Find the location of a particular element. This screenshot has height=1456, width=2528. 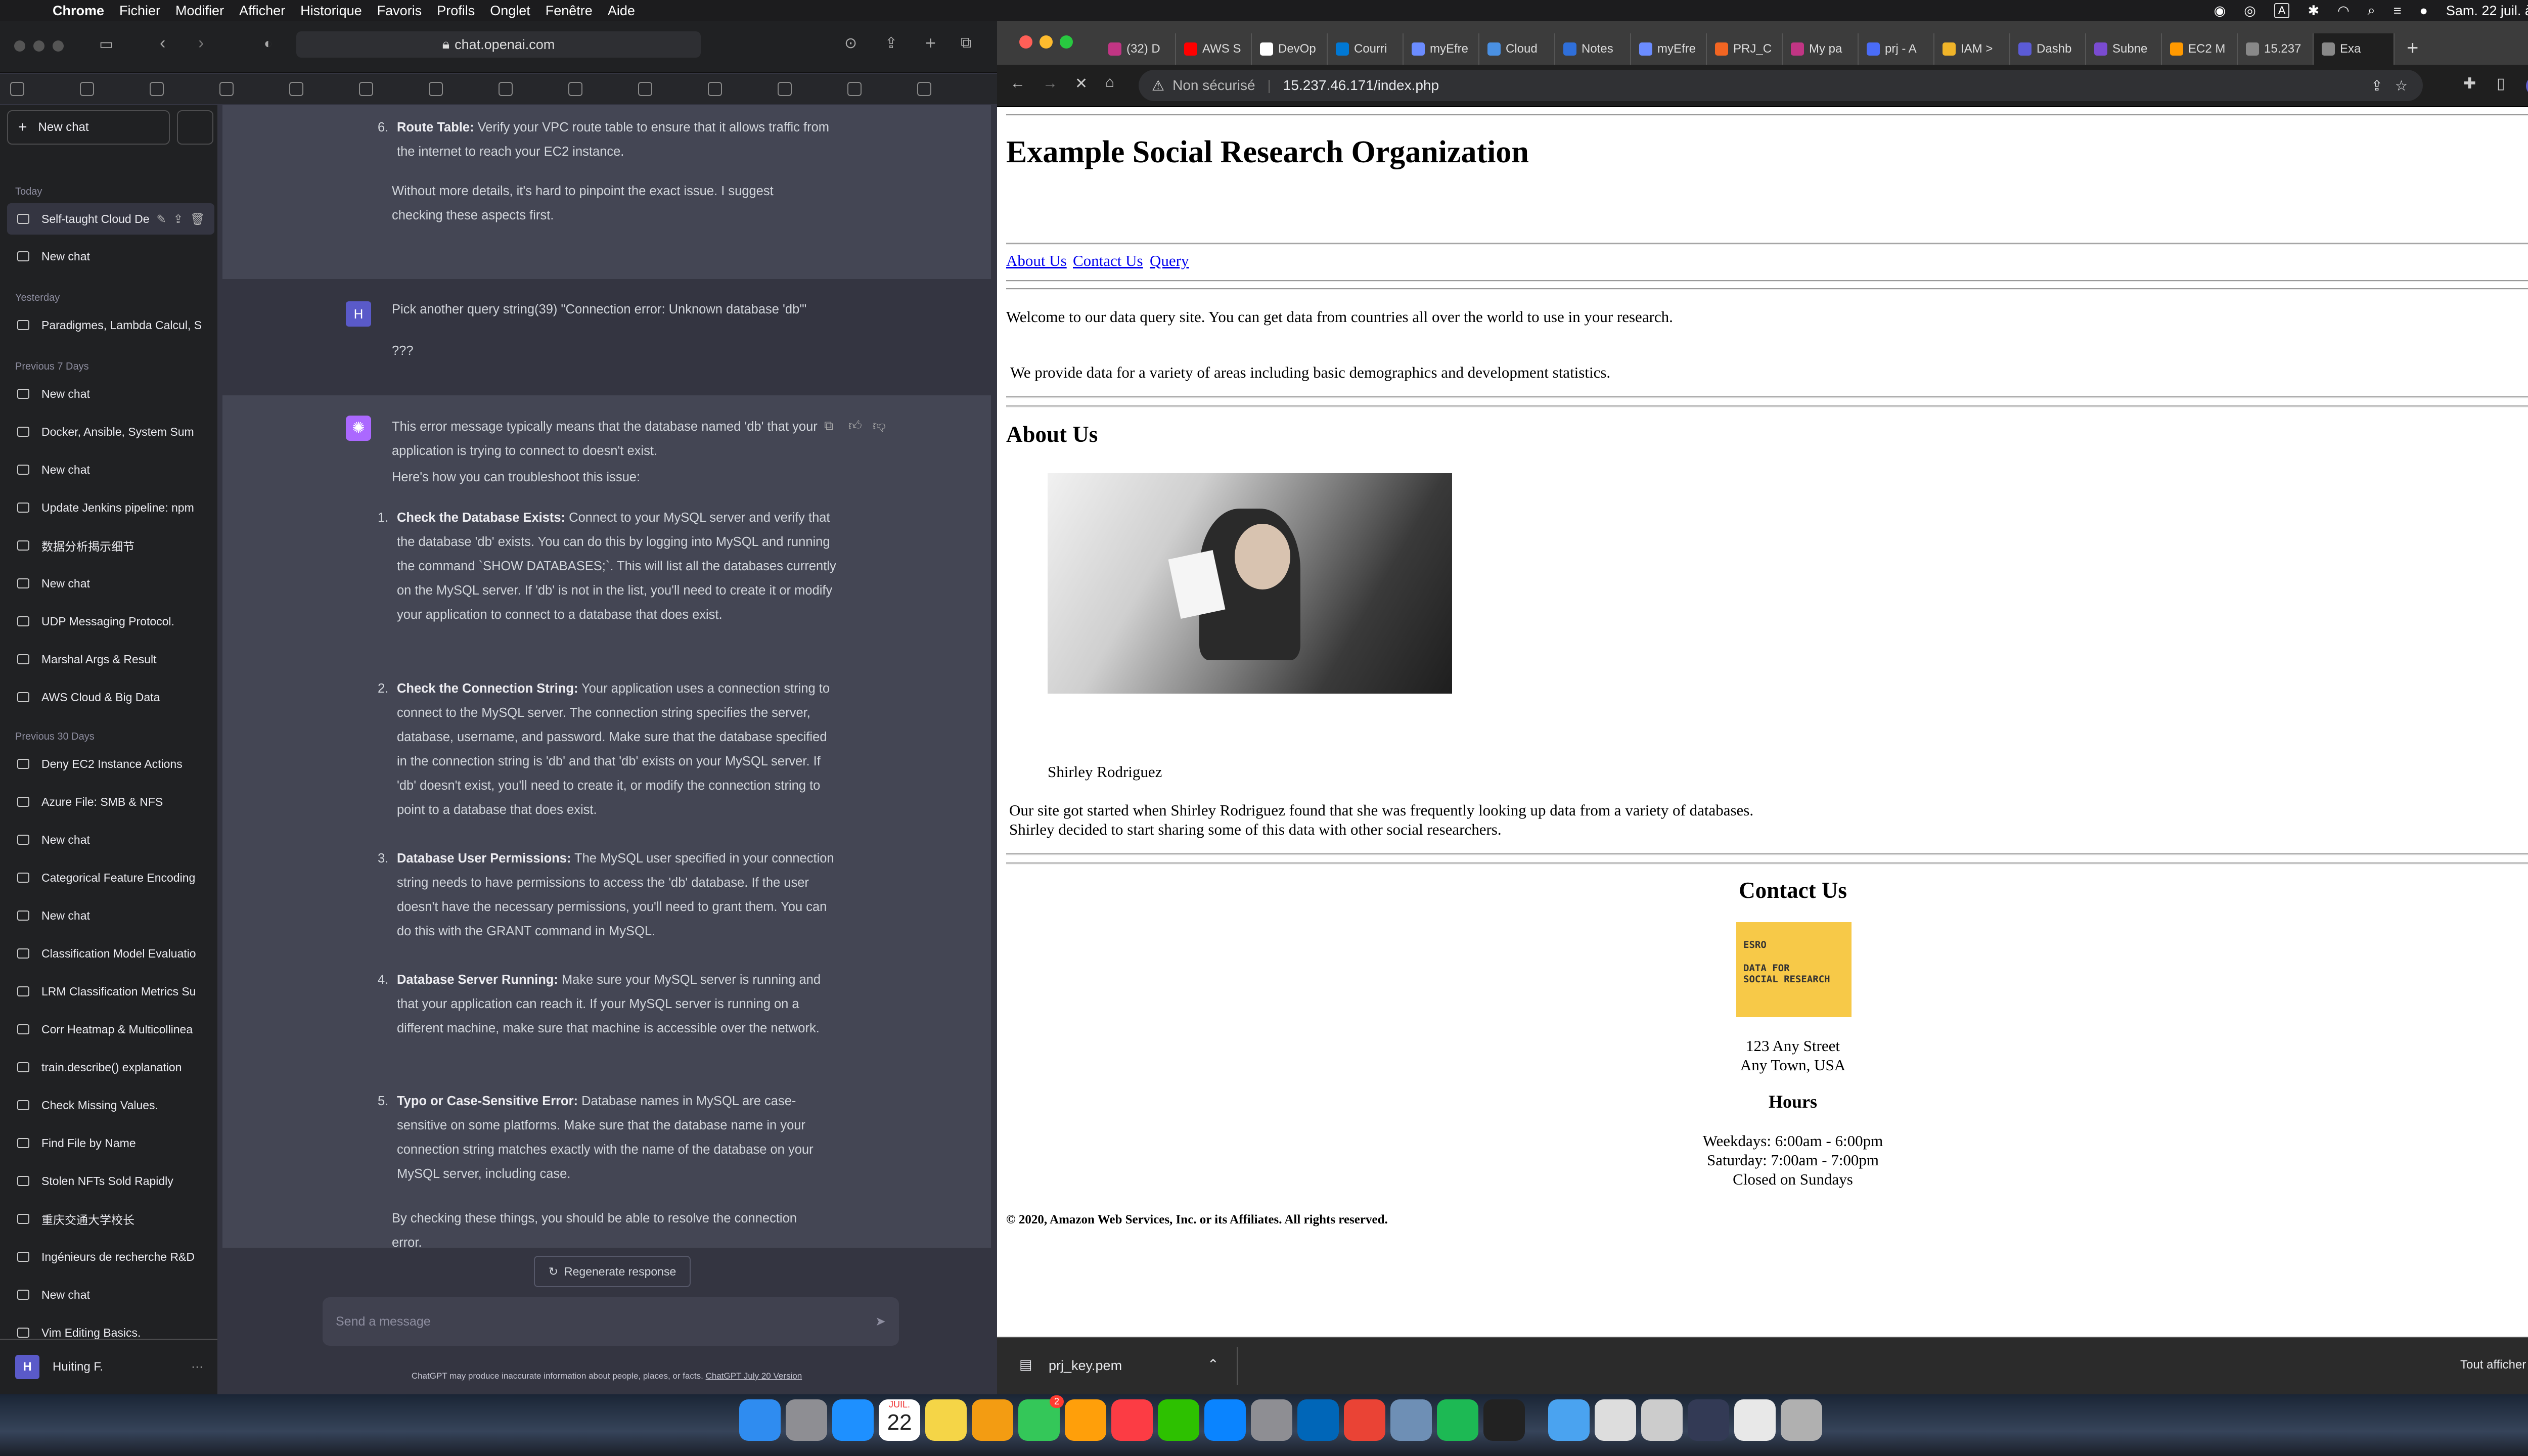

sidebar-chat-item: Deny EC2 Instance Actions is located at coordinates (111, 764).